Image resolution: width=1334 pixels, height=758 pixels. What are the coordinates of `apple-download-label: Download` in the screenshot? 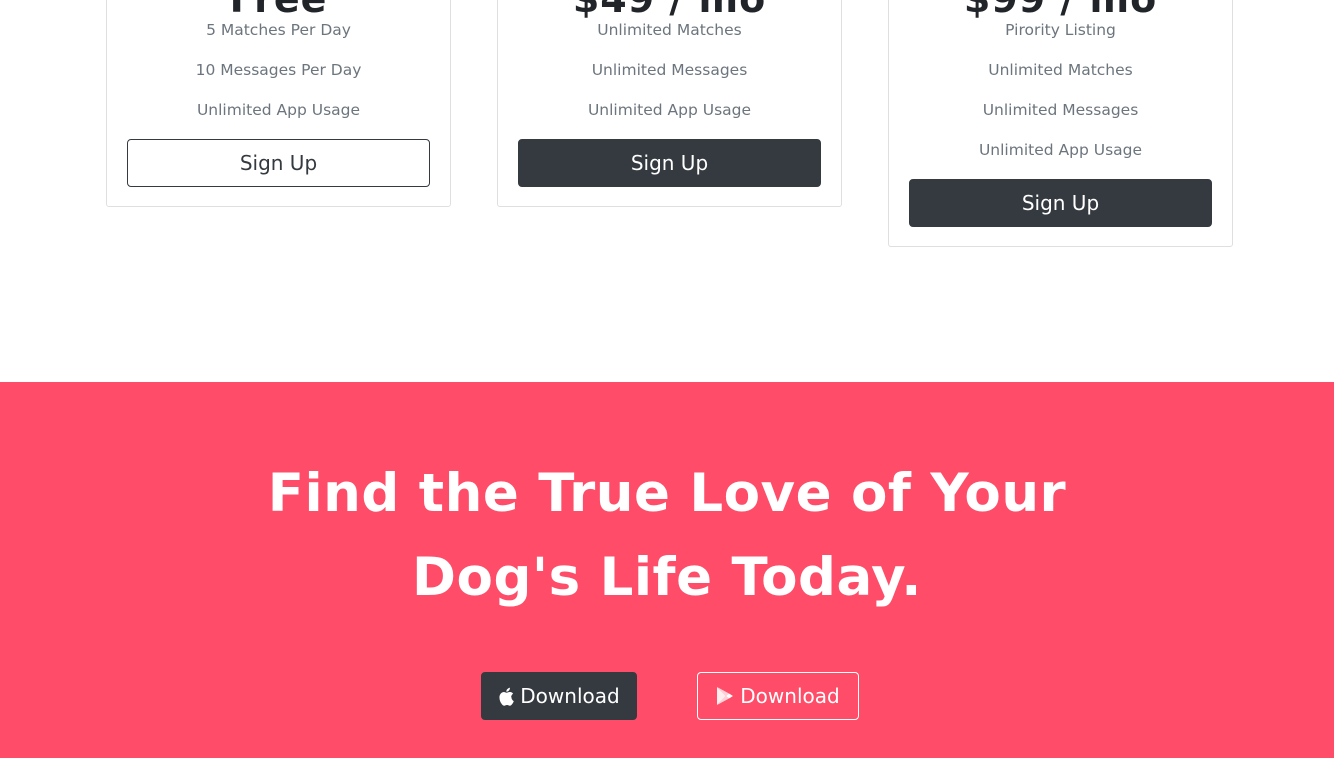 It's located at (570, 696).